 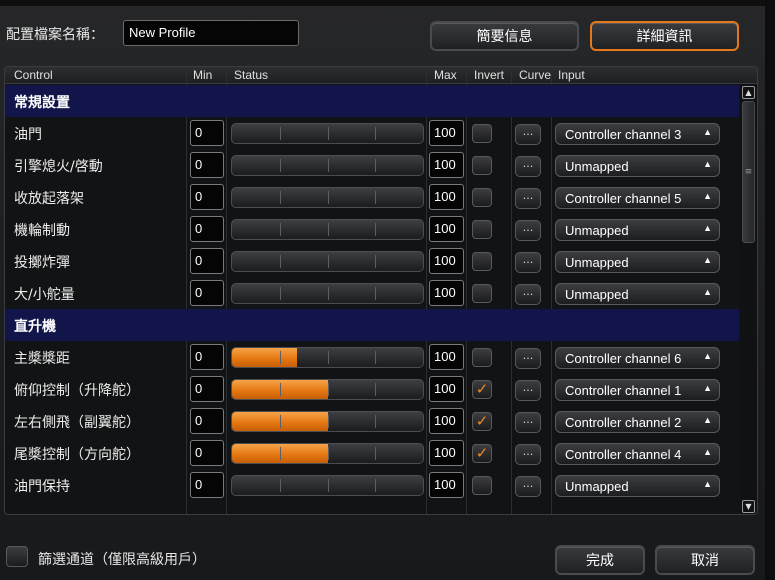 What do you see at coordinates (637, 390) in the screenshot?
I see `input-select: Controller channel 1 ▲` at bounding box center [637, 390].